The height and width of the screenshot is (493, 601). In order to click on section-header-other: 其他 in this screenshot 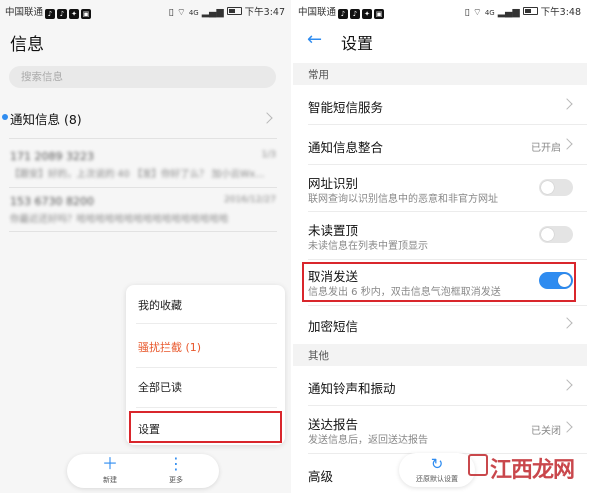, I will do `click(440, 355)`.